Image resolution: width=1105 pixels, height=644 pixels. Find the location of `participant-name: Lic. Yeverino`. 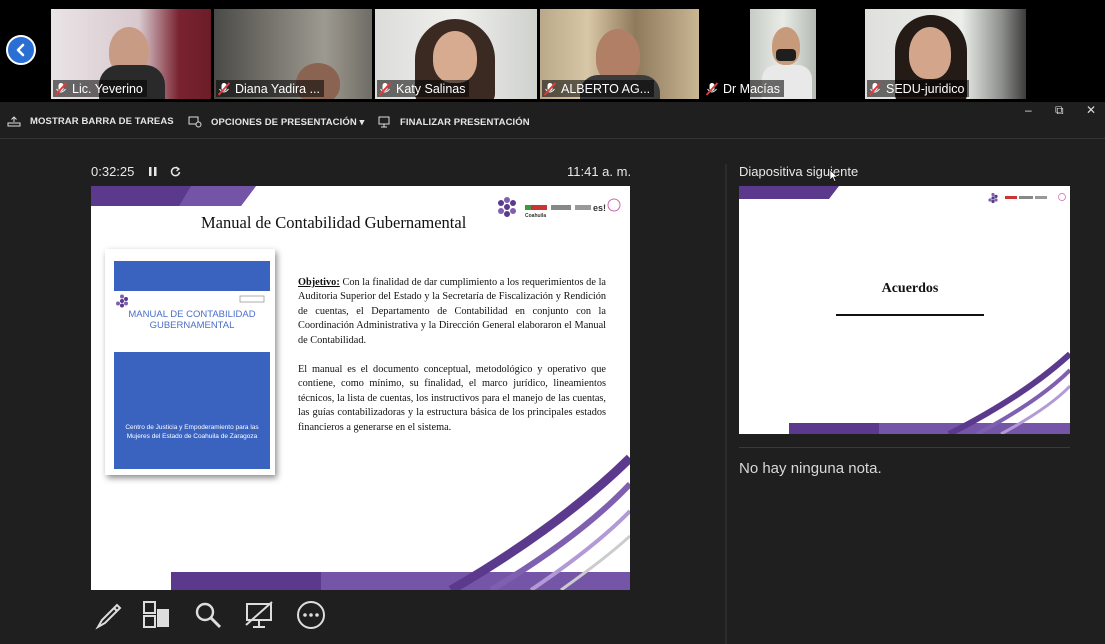

participant-name: Lic. Yeverino is located at coordinates (100, 88).